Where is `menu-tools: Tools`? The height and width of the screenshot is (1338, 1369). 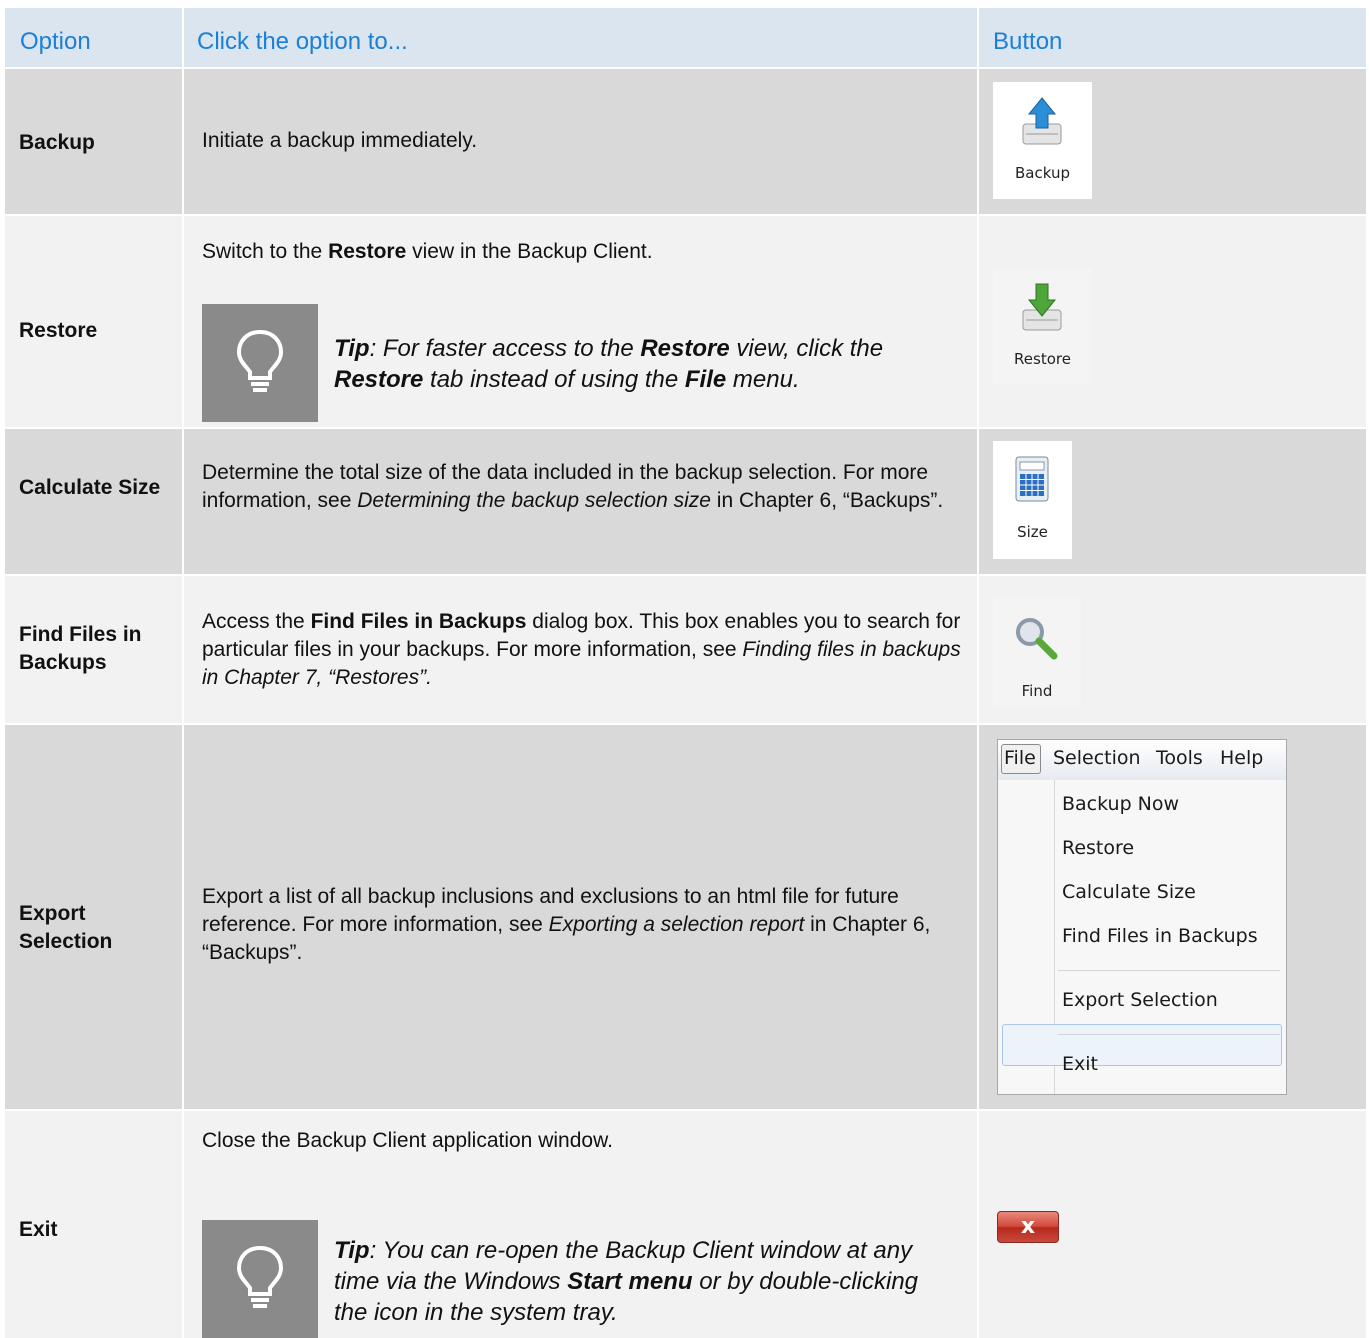
menu-tools: Tools is located at coordinates (1179, 758).